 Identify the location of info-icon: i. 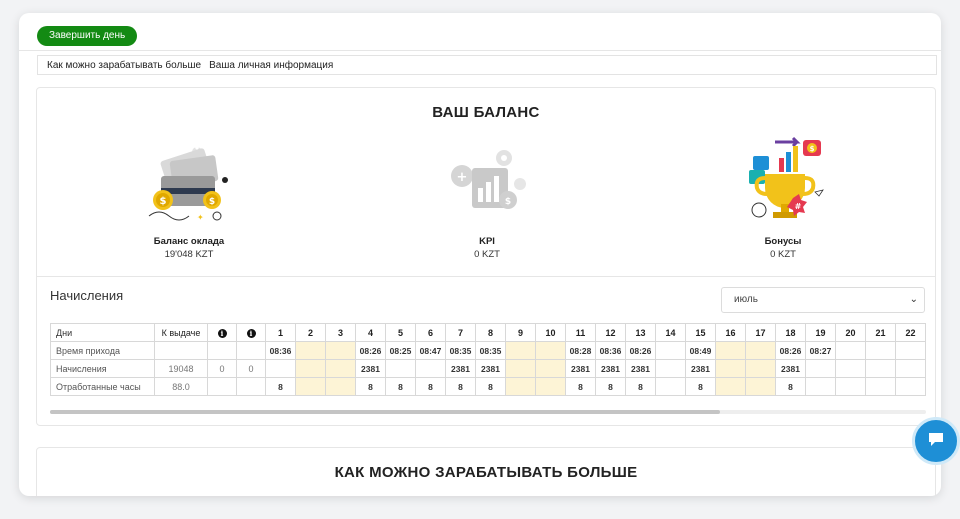
(222, 333).